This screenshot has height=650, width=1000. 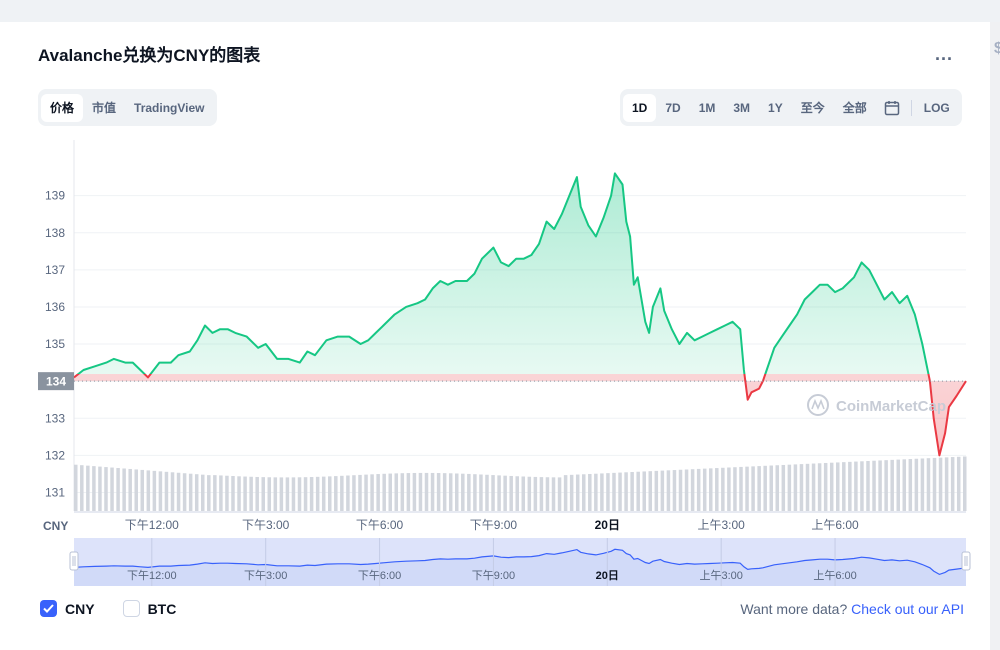 I want to click on watermark-text: CoinMarketCap, so click(x=891, y=406).